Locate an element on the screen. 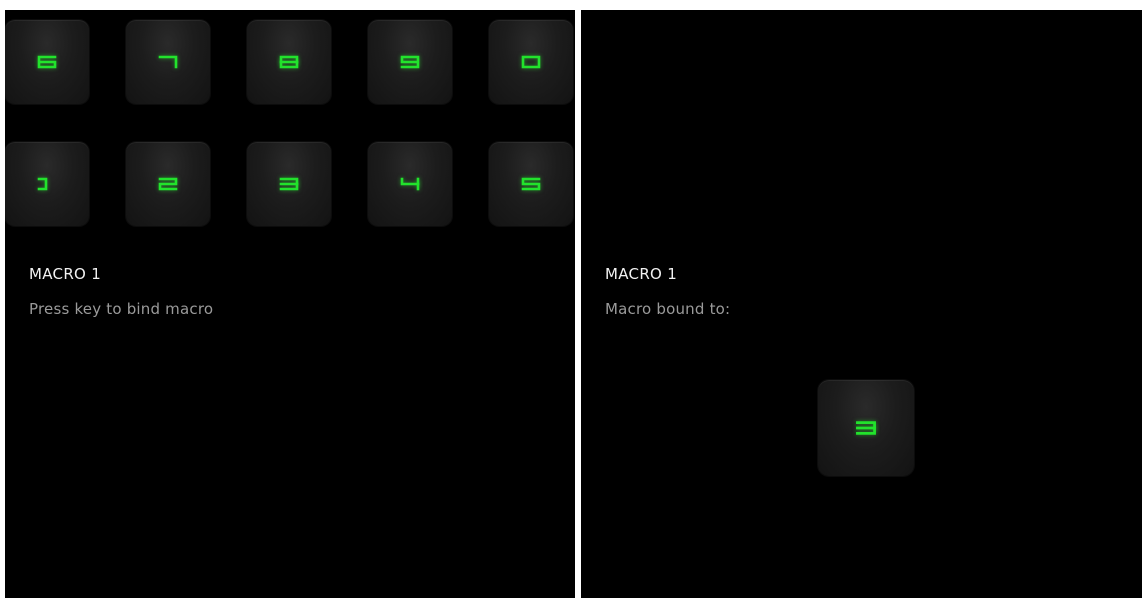 This screenshot has height=598, width=1142. digit-7-icon is located at coordinates (168, 62).